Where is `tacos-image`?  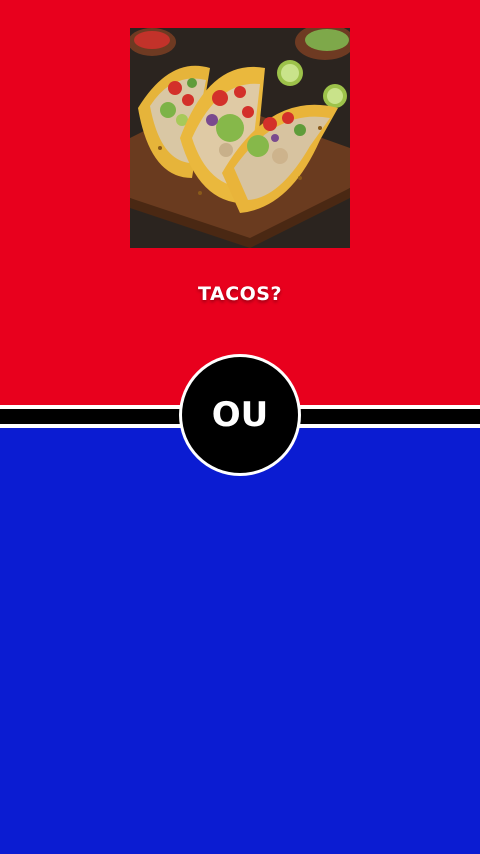 tacos-image is located at coordinates (240, 138).